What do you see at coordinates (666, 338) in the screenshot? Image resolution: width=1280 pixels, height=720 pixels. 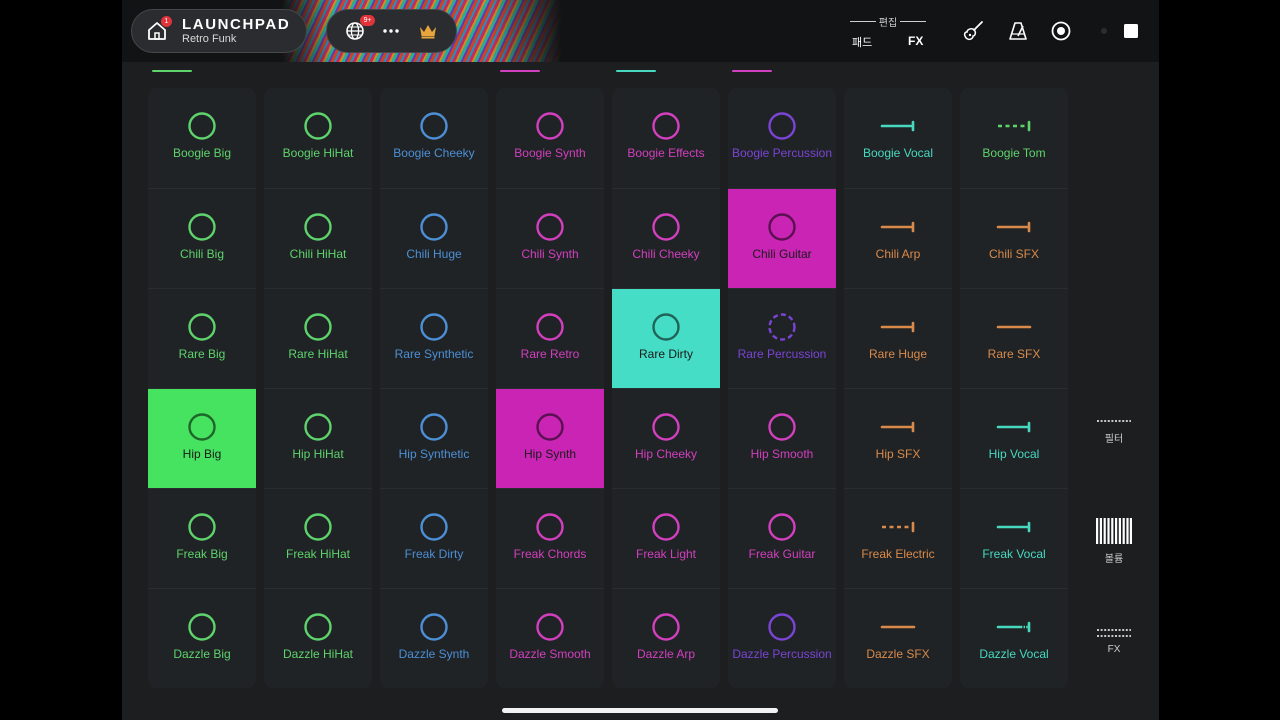 I see `pad-rare-dirty: Rare Dirty` at bounding box center [666, 338].